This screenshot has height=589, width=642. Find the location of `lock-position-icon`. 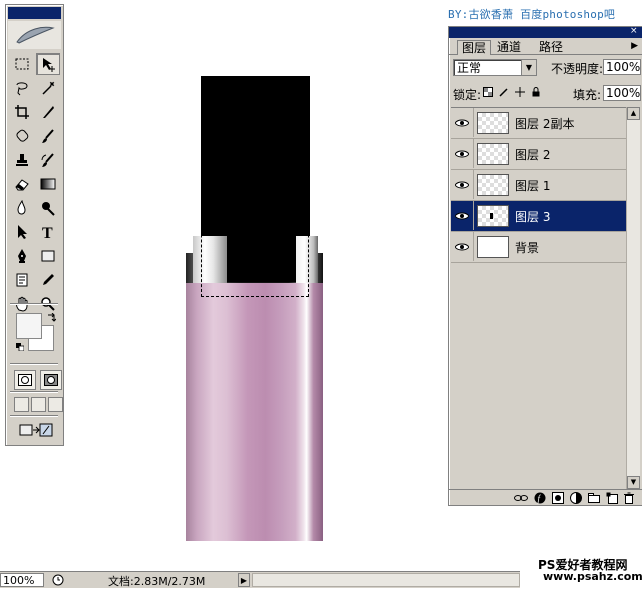

lock-position-icon is located at coordinates (520, 92).